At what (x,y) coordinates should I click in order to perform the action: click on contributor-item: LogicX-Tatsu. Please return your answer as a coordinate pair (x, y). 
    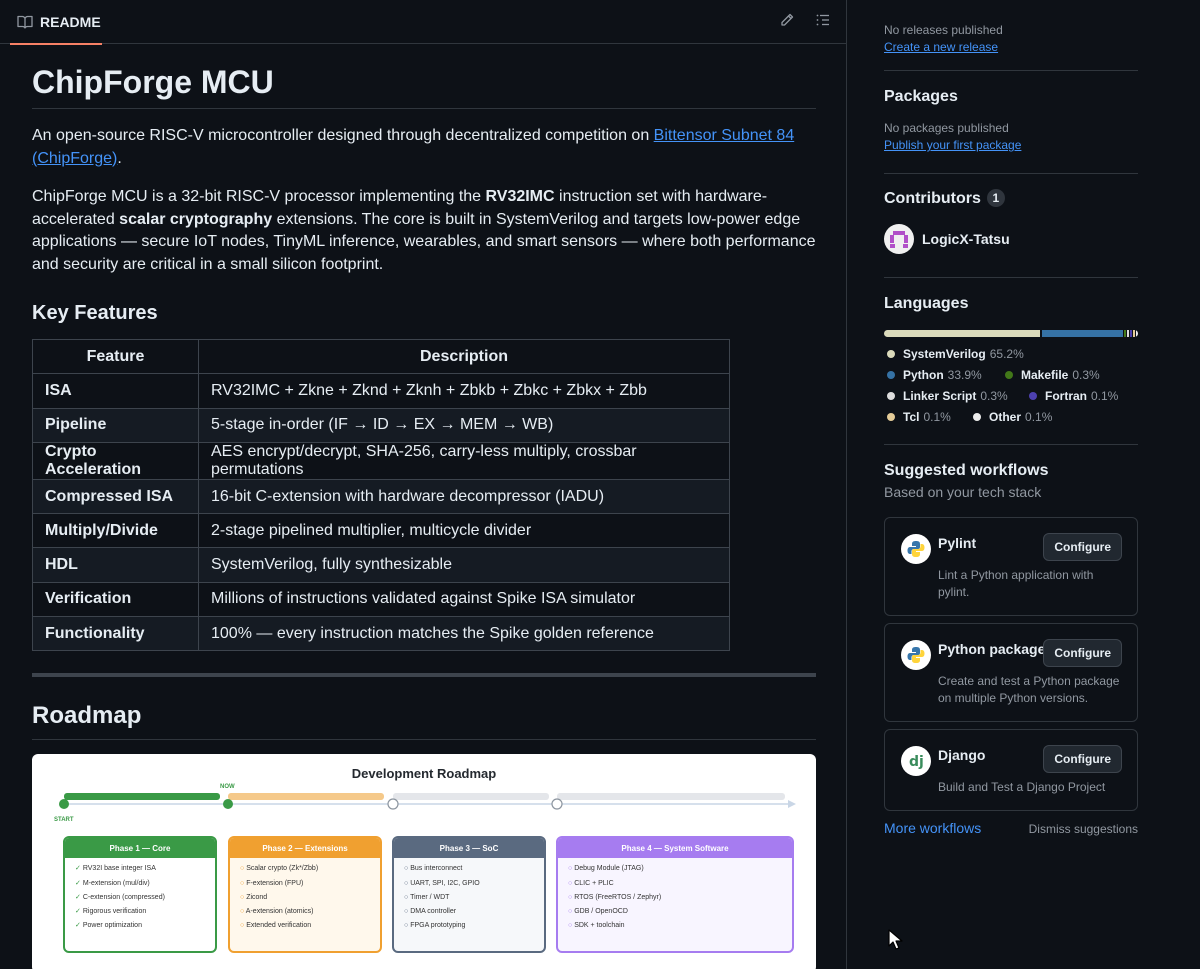
    Looking at the image, I should click on (947, 239).